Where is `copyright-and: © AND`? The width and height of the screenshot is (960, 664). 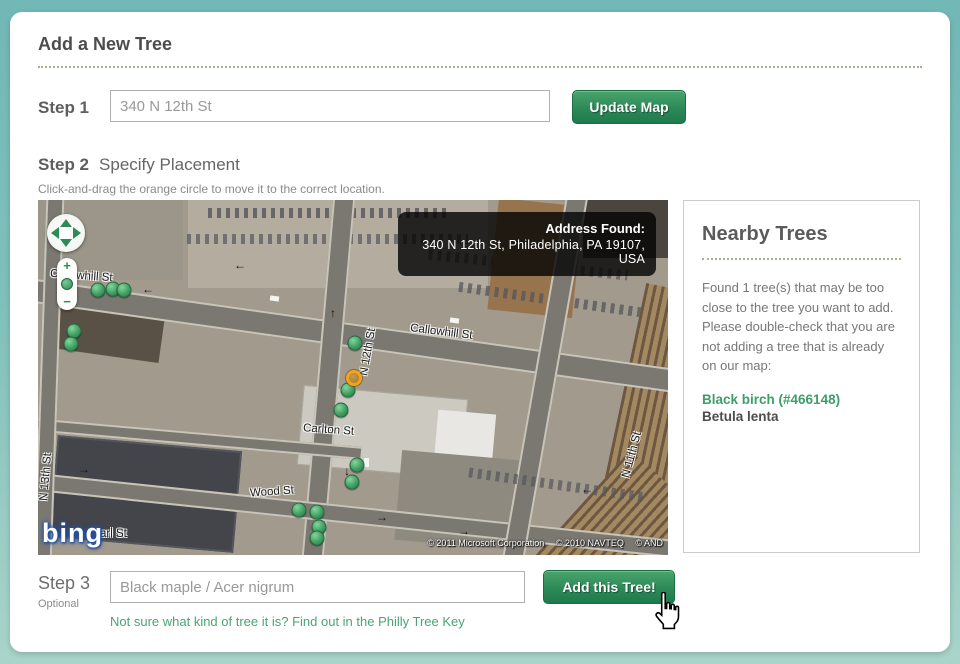 copyright-and: © AND is located at coordinates (649, 543).